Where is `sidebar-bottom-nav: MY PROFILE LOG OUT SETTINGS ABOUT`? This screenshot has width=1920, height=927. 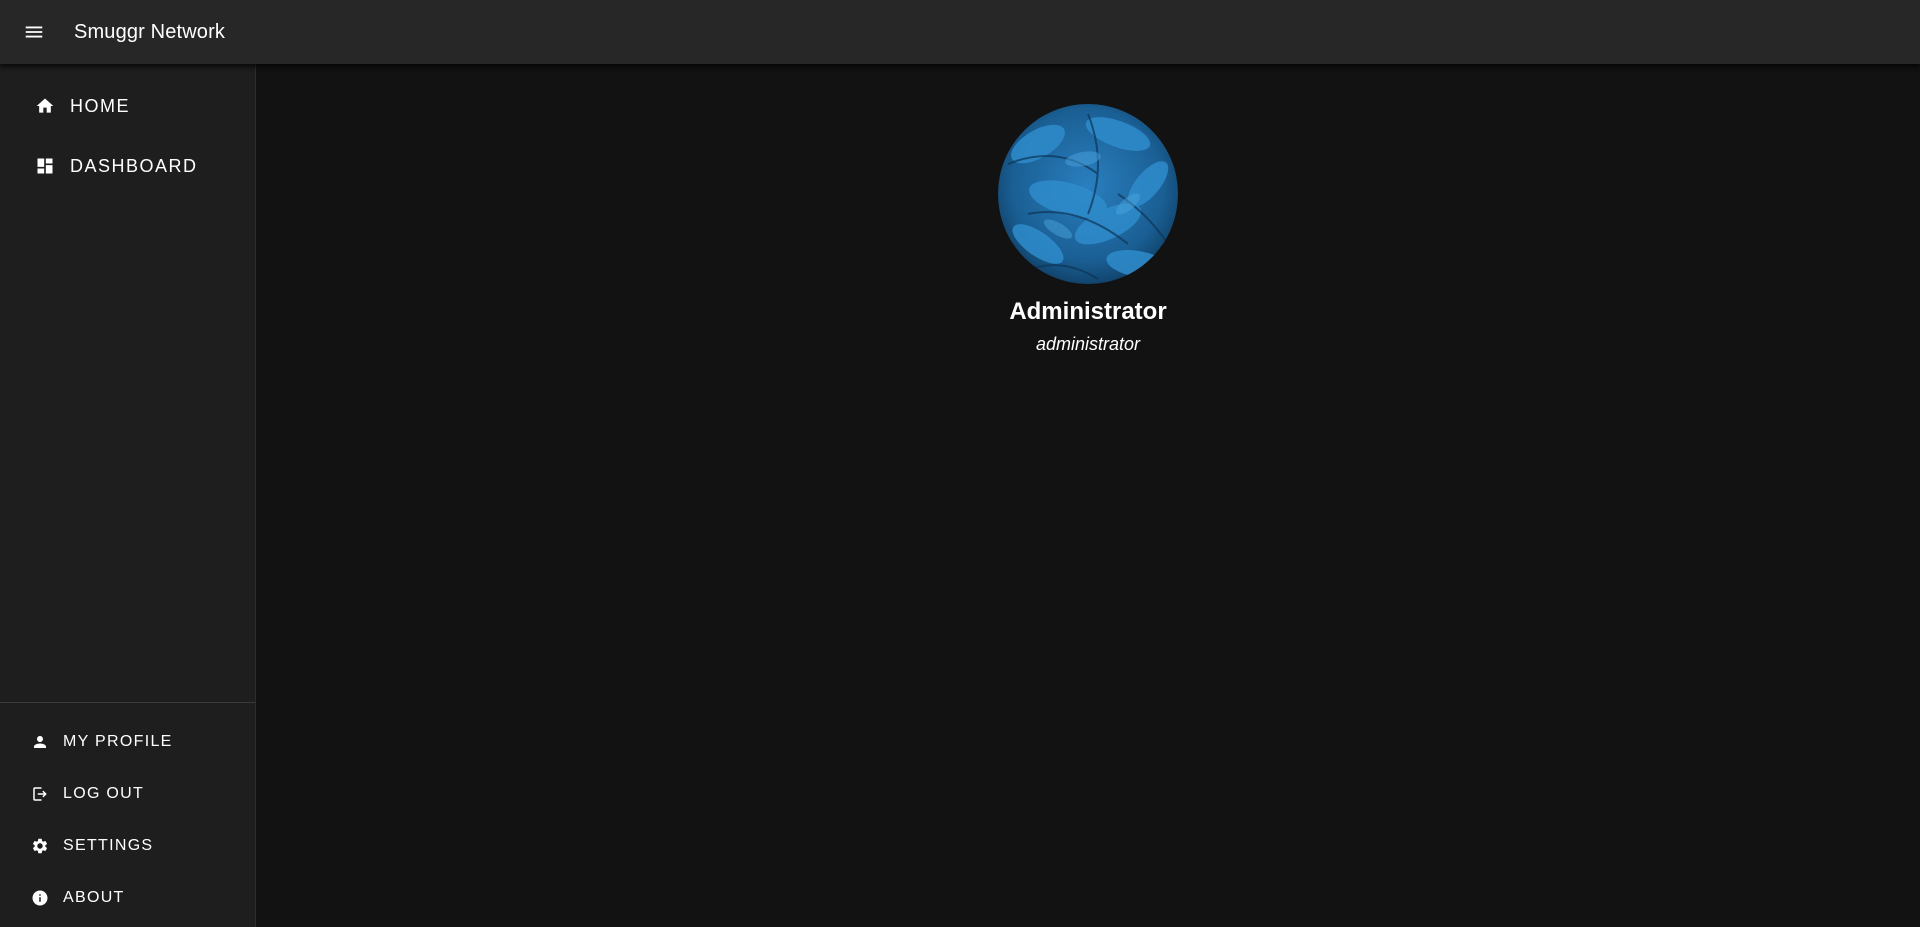
sidebar-bottom-nav: MY PROFILE LOG OUT SETTINGS ABOUT is located at coordinates (127, 820).